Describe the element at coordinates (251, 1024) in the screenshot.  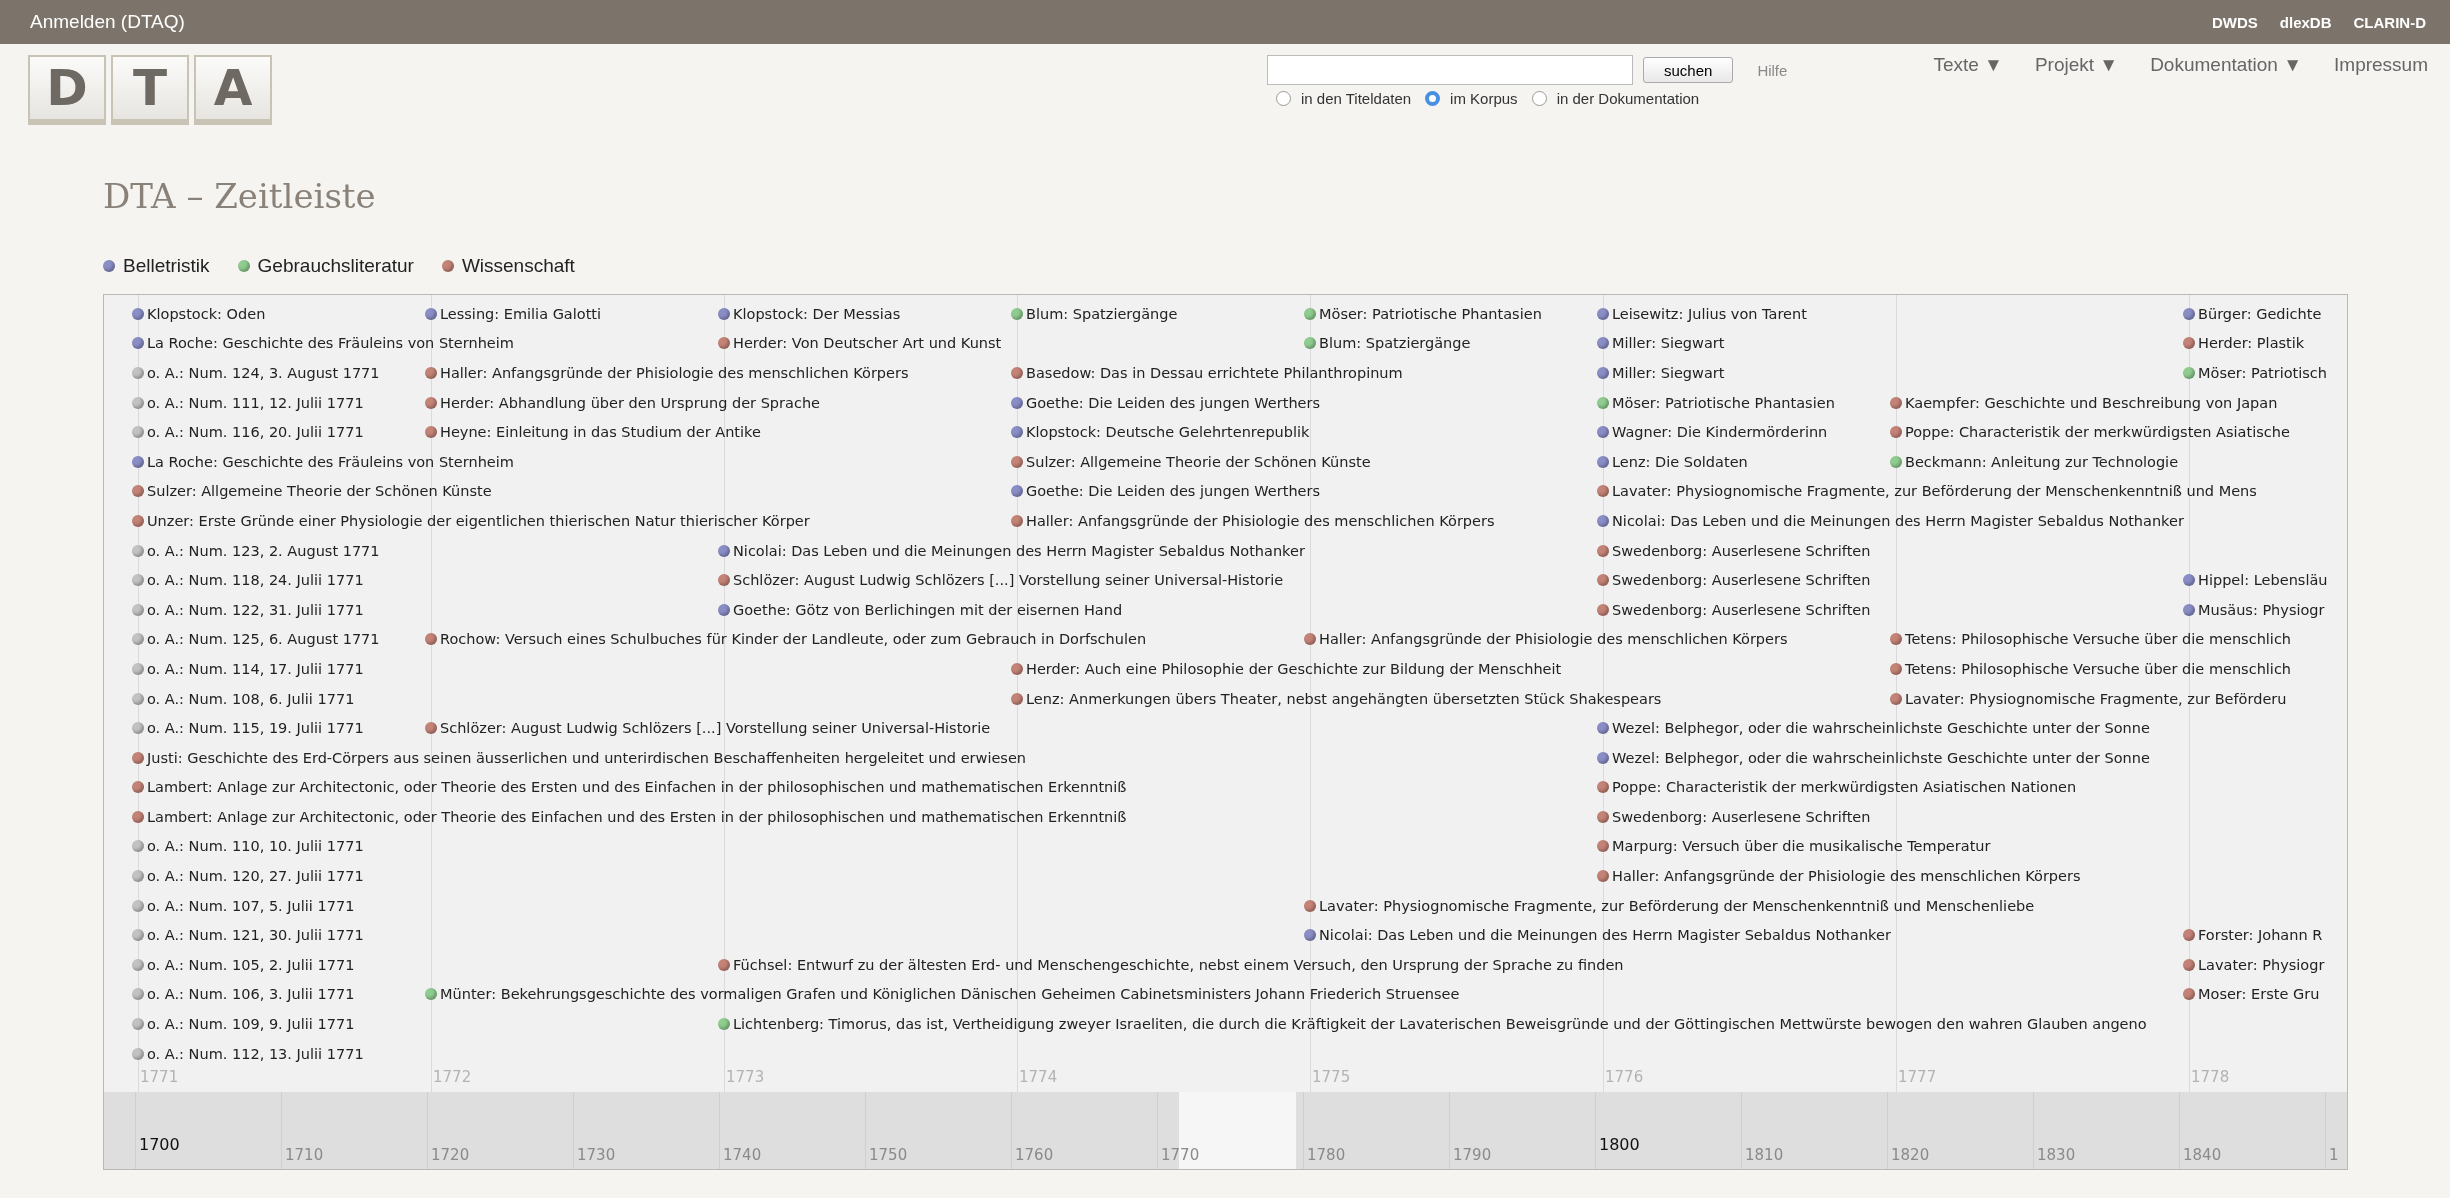
I see `event-title: o. A.: Num. 109, 9. Julii 1771` at that location.